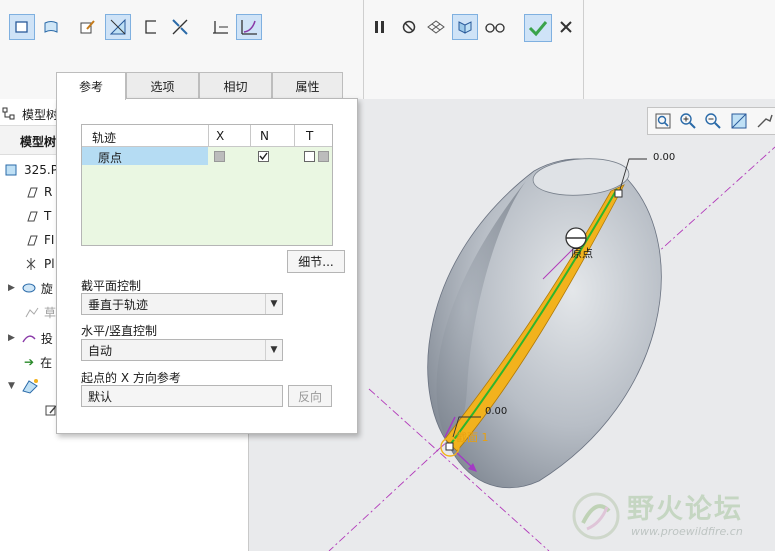  Describe the element at coordinates (30, 338) in the screenshot. I see `tree-item-projected: ▶ 投` at that location.